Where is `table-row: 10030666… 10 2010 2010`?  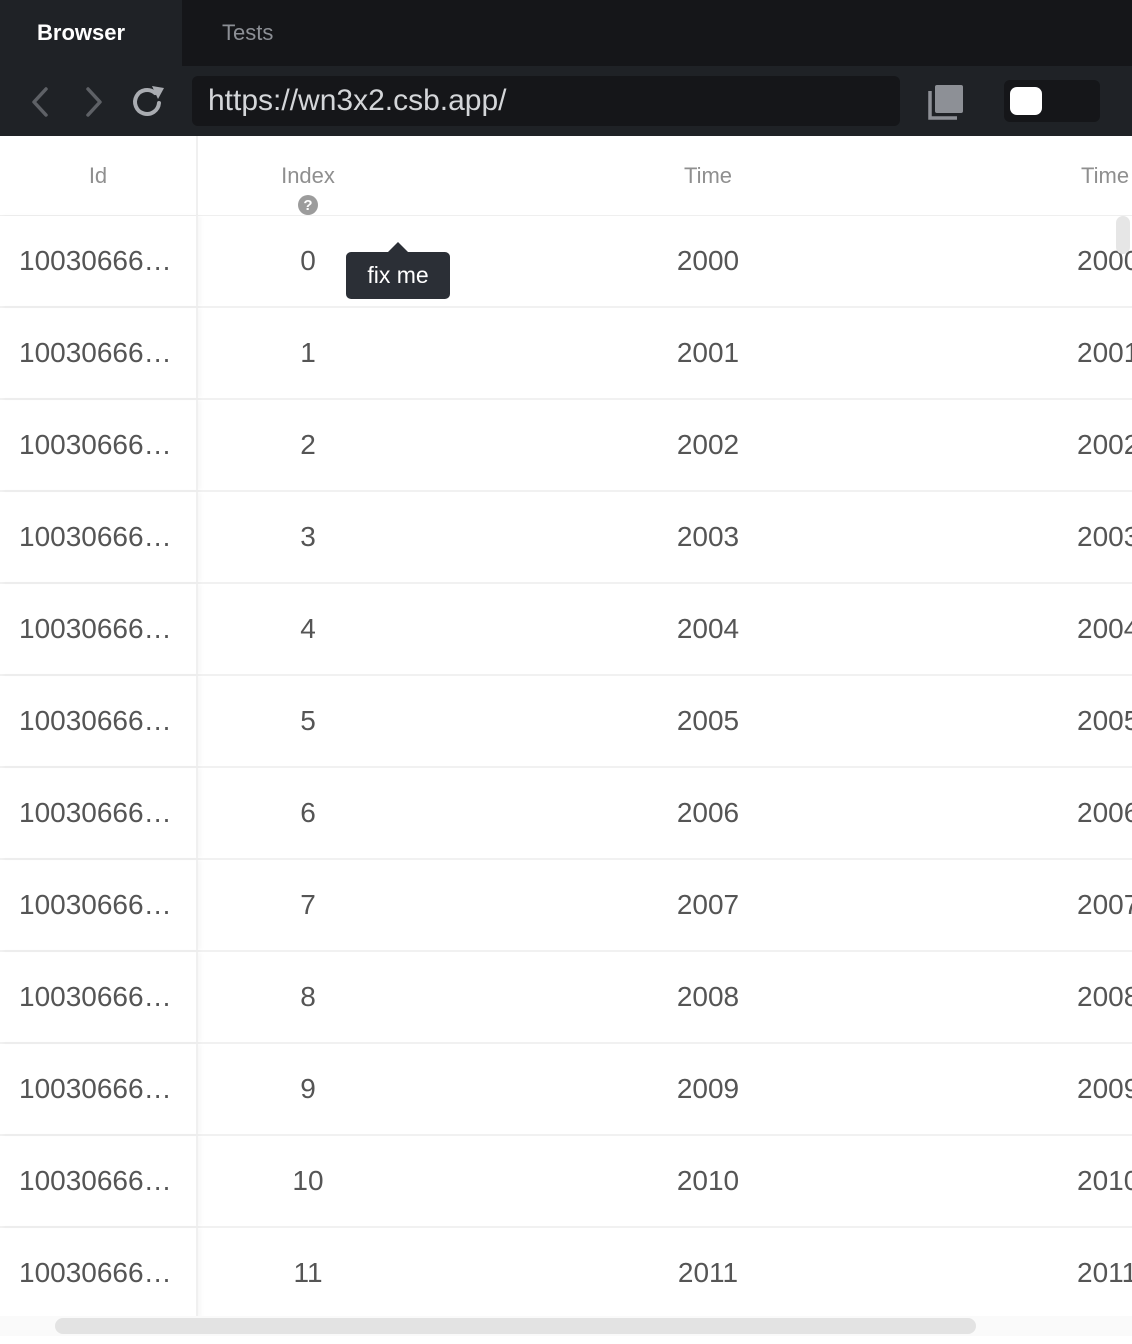 table-row: 10030666… 10 2010 2010 is located at coordinates (566, 1182).